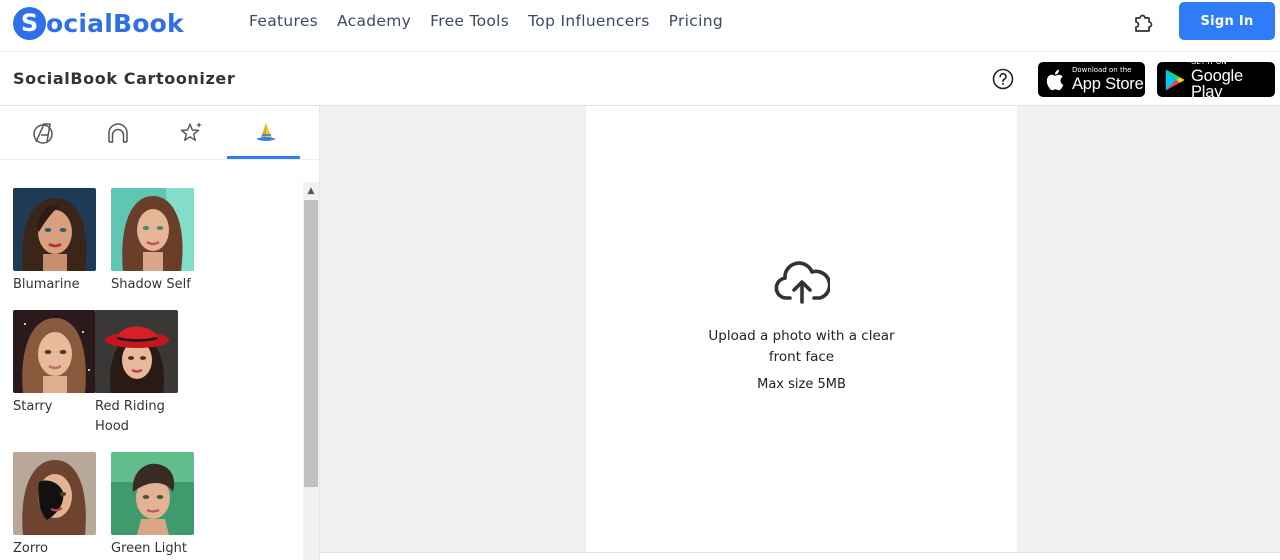  Describe the element at coordinates (43, 133) in the screenshot. I see `avengers-icon` at that location.